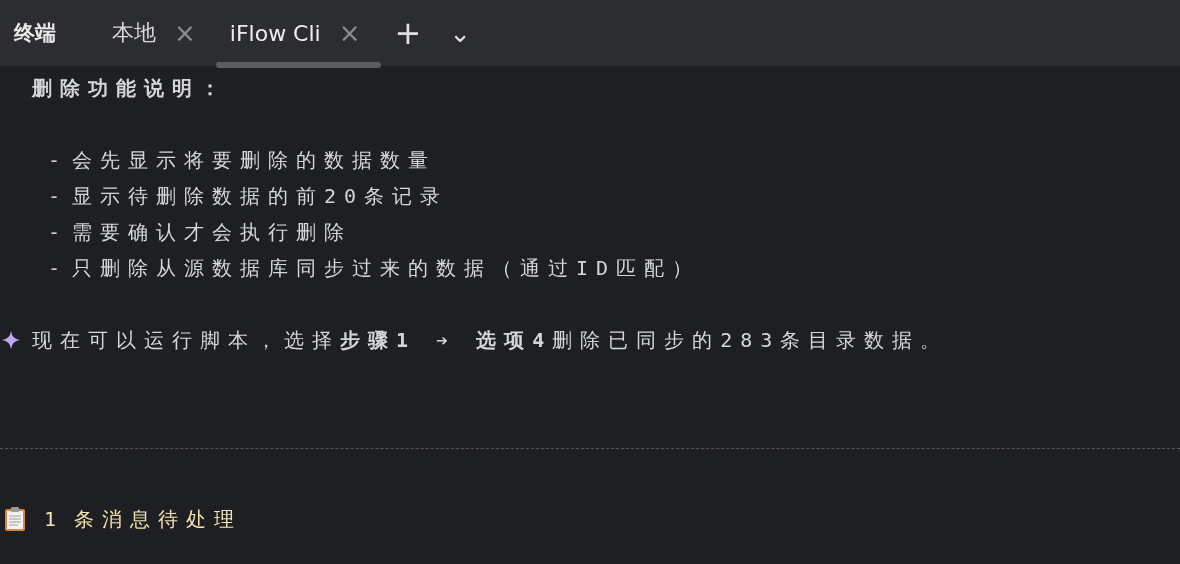 This screenshot has width=1180, height=564. What do you see at coordinates (460, 33) in the screenshot?
I see `dropdown-button: ⌄` at bounding box center [460, 33].